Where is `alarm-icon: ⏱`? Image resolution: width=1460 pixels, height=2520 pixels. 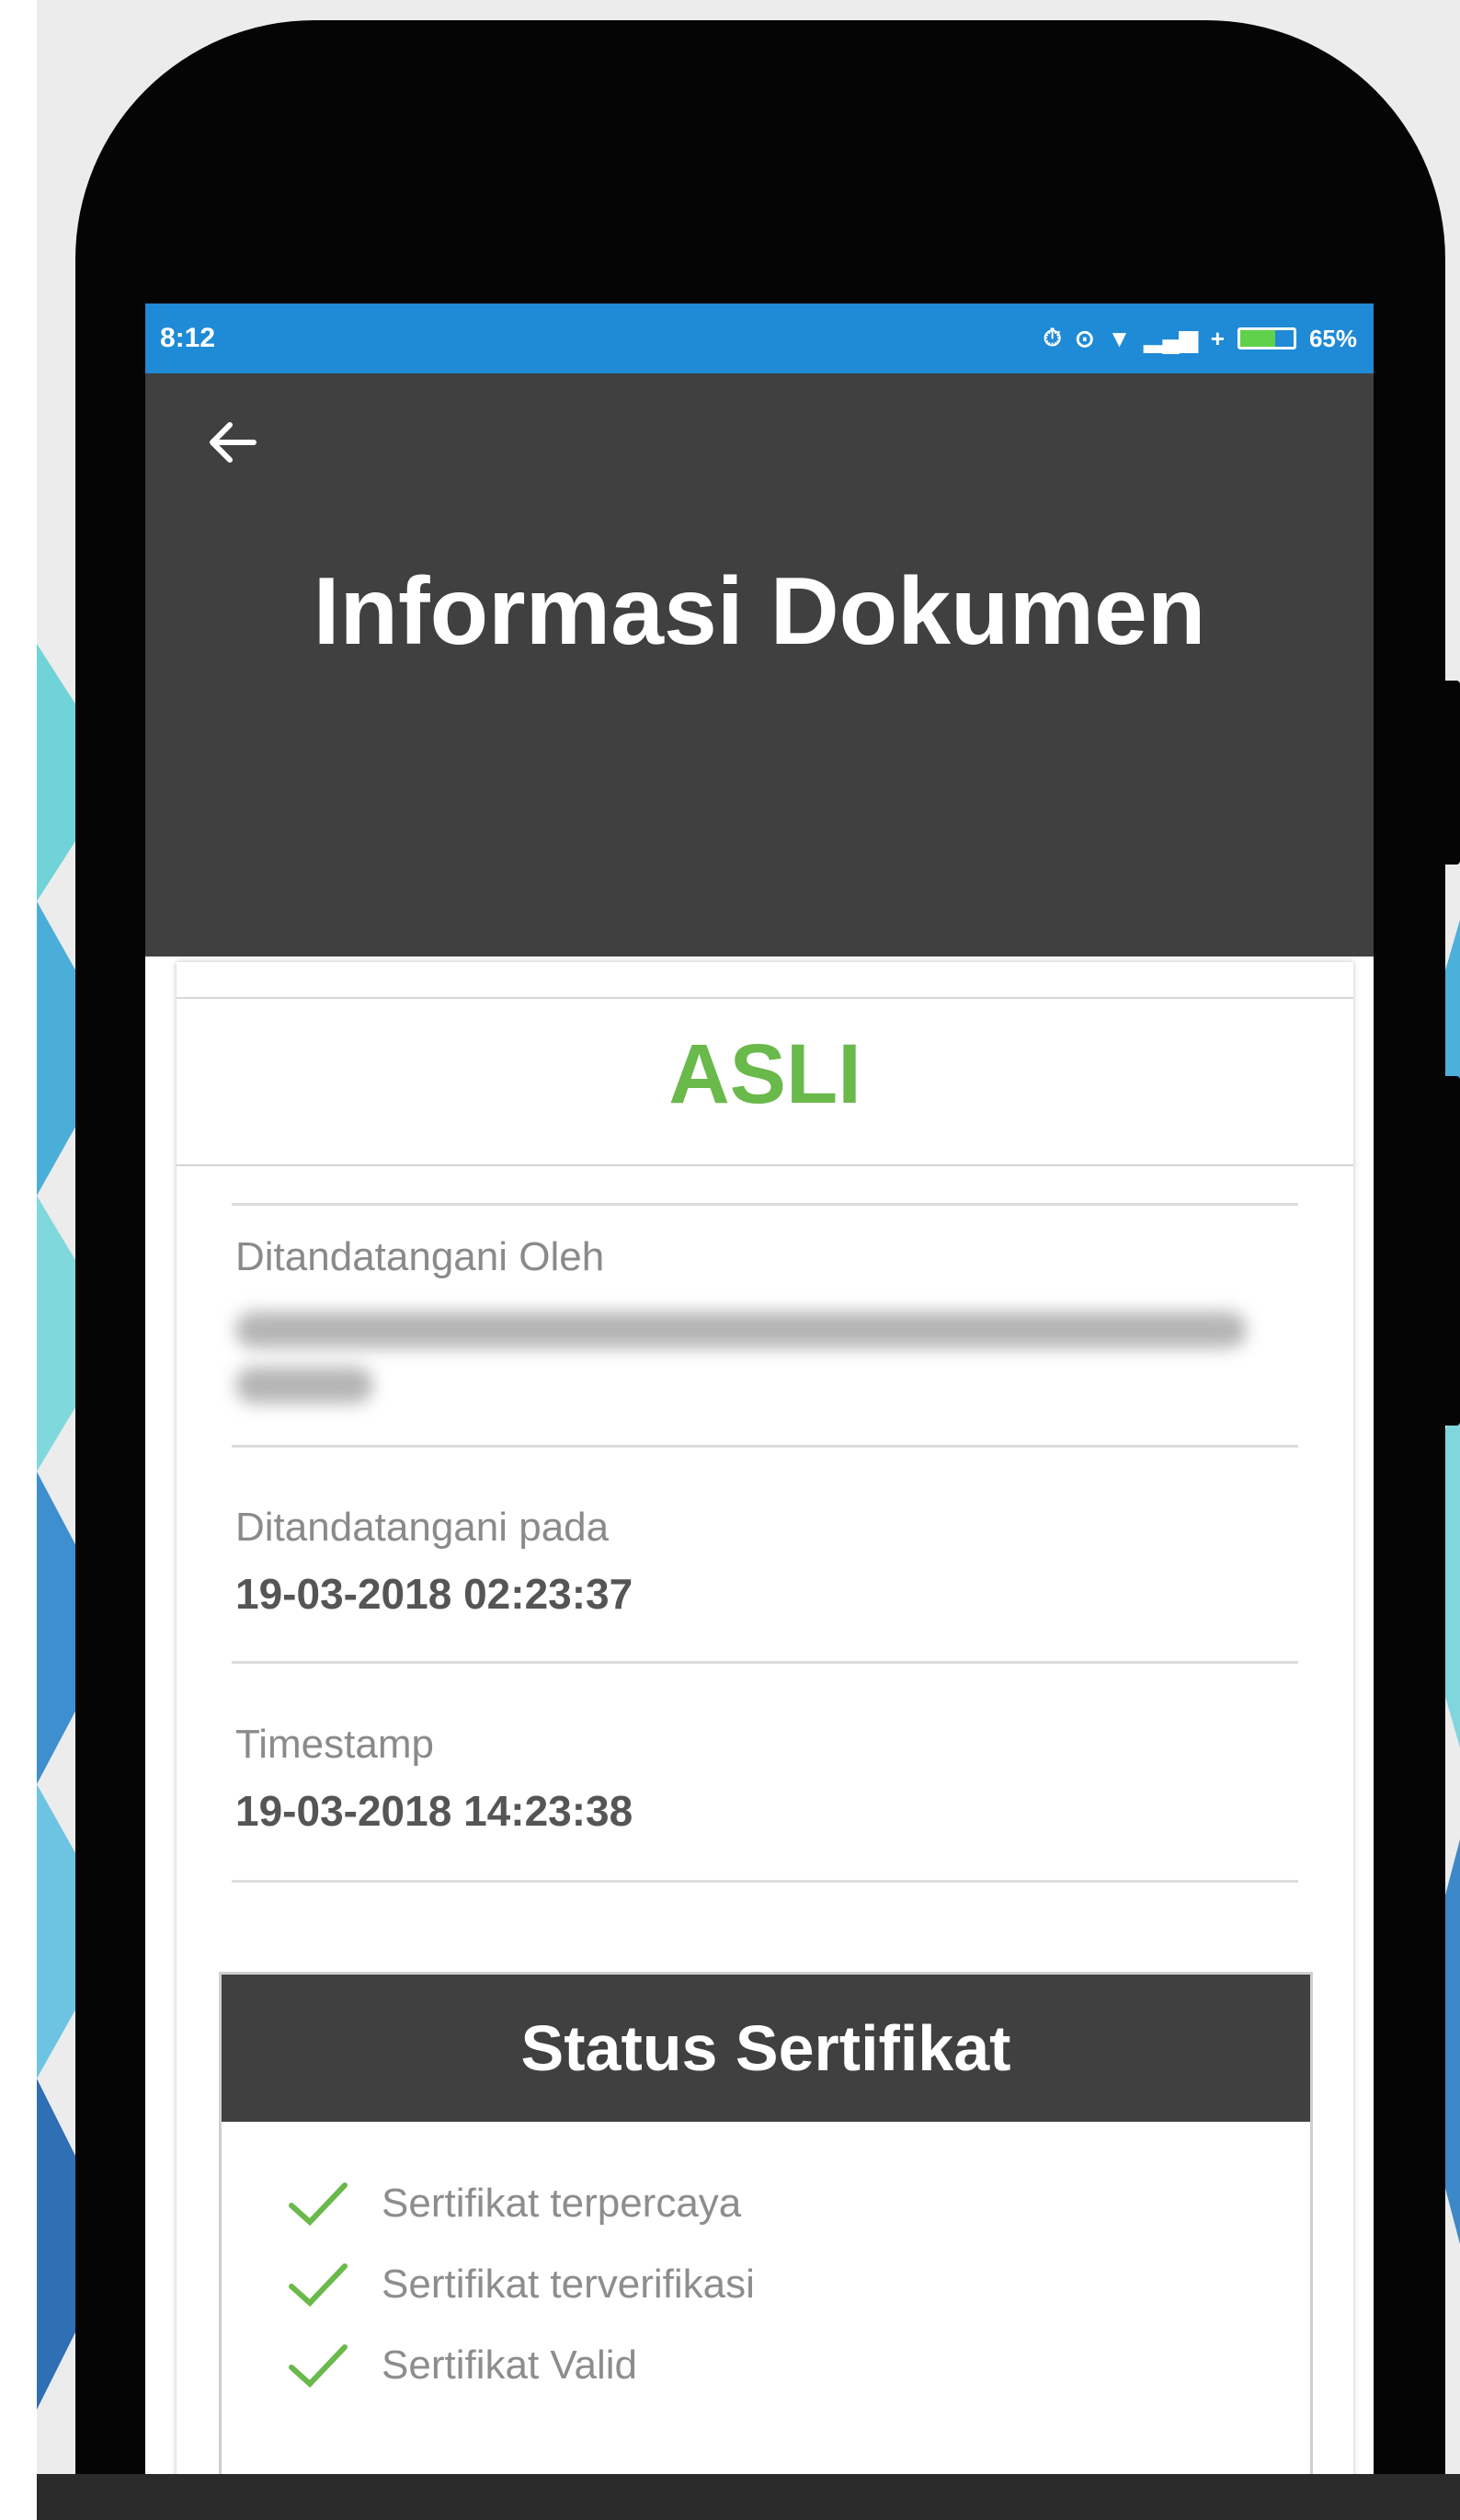 alarm-icon: ⏱ is located at coordinates (1053, 337).